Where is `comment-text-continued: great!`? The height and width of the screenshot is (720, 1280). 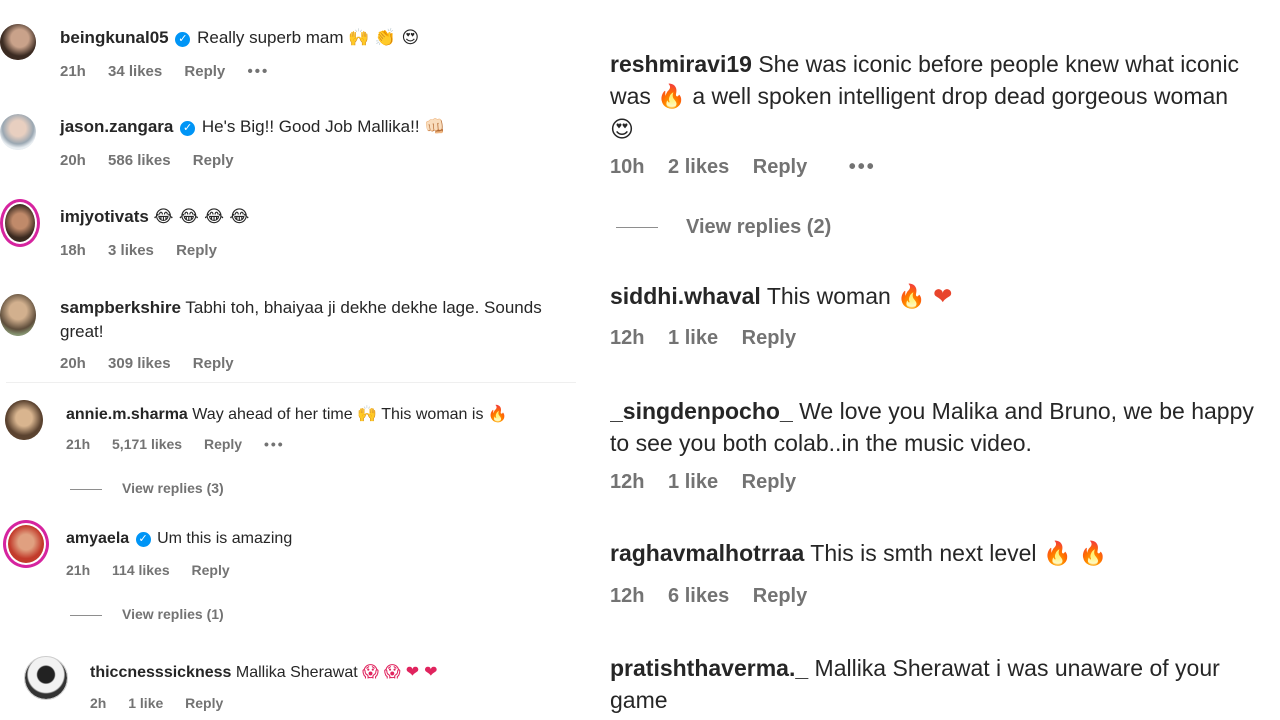
comment-text-continued: great! is located at coordinates (82, 331).